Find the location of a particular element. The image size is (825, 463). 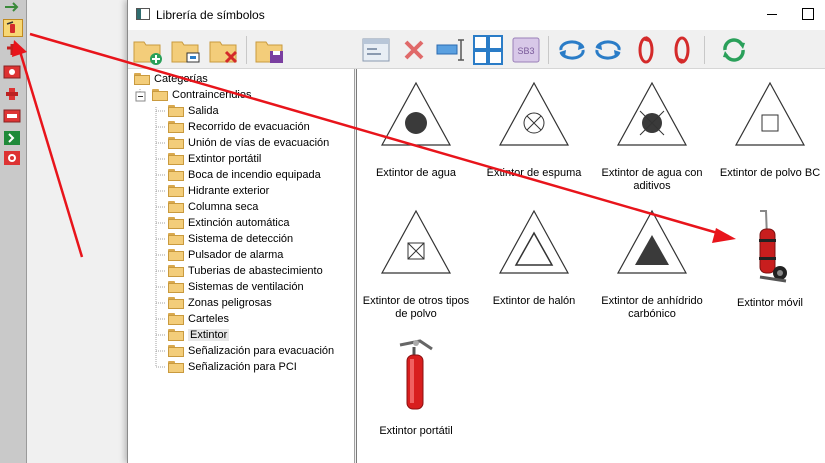

tree-item: Carteles is located at coordinates (198, 319).